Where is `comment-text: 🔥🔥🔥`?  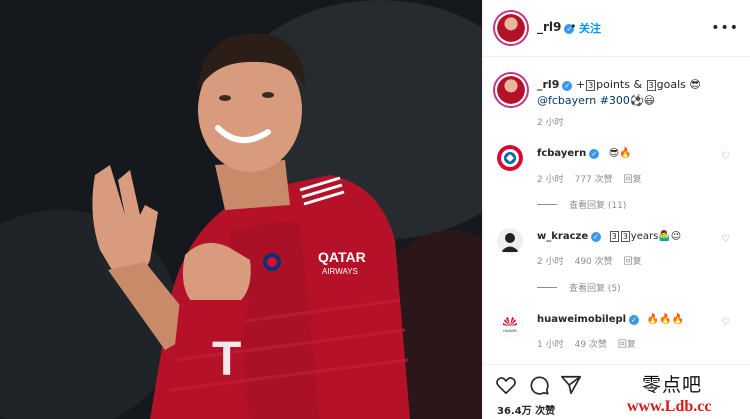
comment-text: 🔥🔥🔥 is located at coordinates (665, 319).